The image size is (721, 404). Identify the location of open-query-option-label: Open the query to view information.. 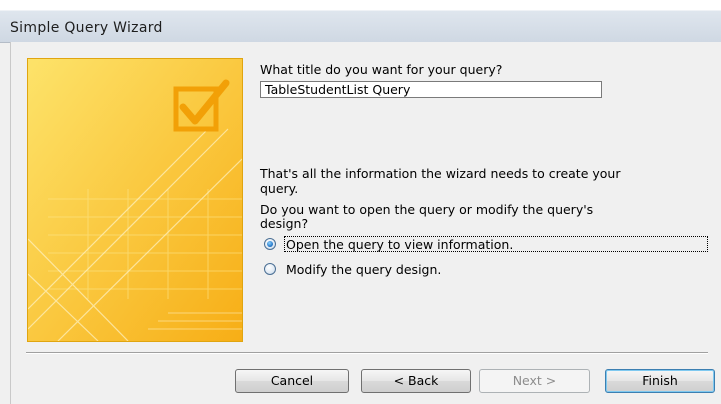
(399, 244).